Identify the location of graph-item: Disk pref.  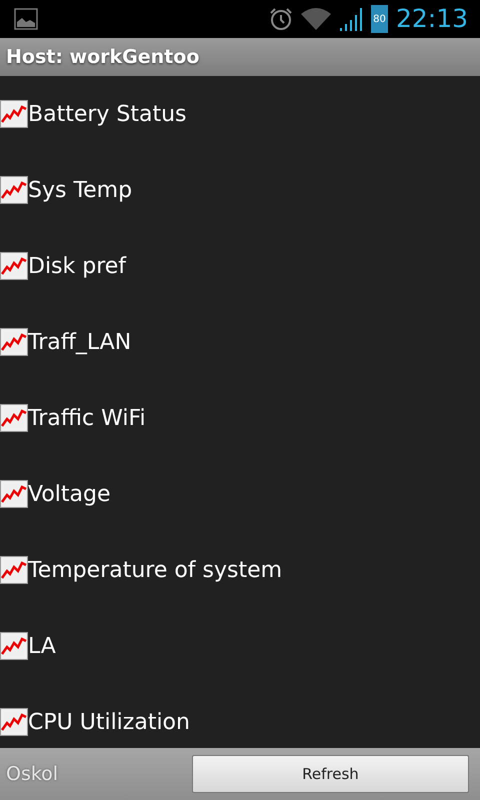
(77, 266).